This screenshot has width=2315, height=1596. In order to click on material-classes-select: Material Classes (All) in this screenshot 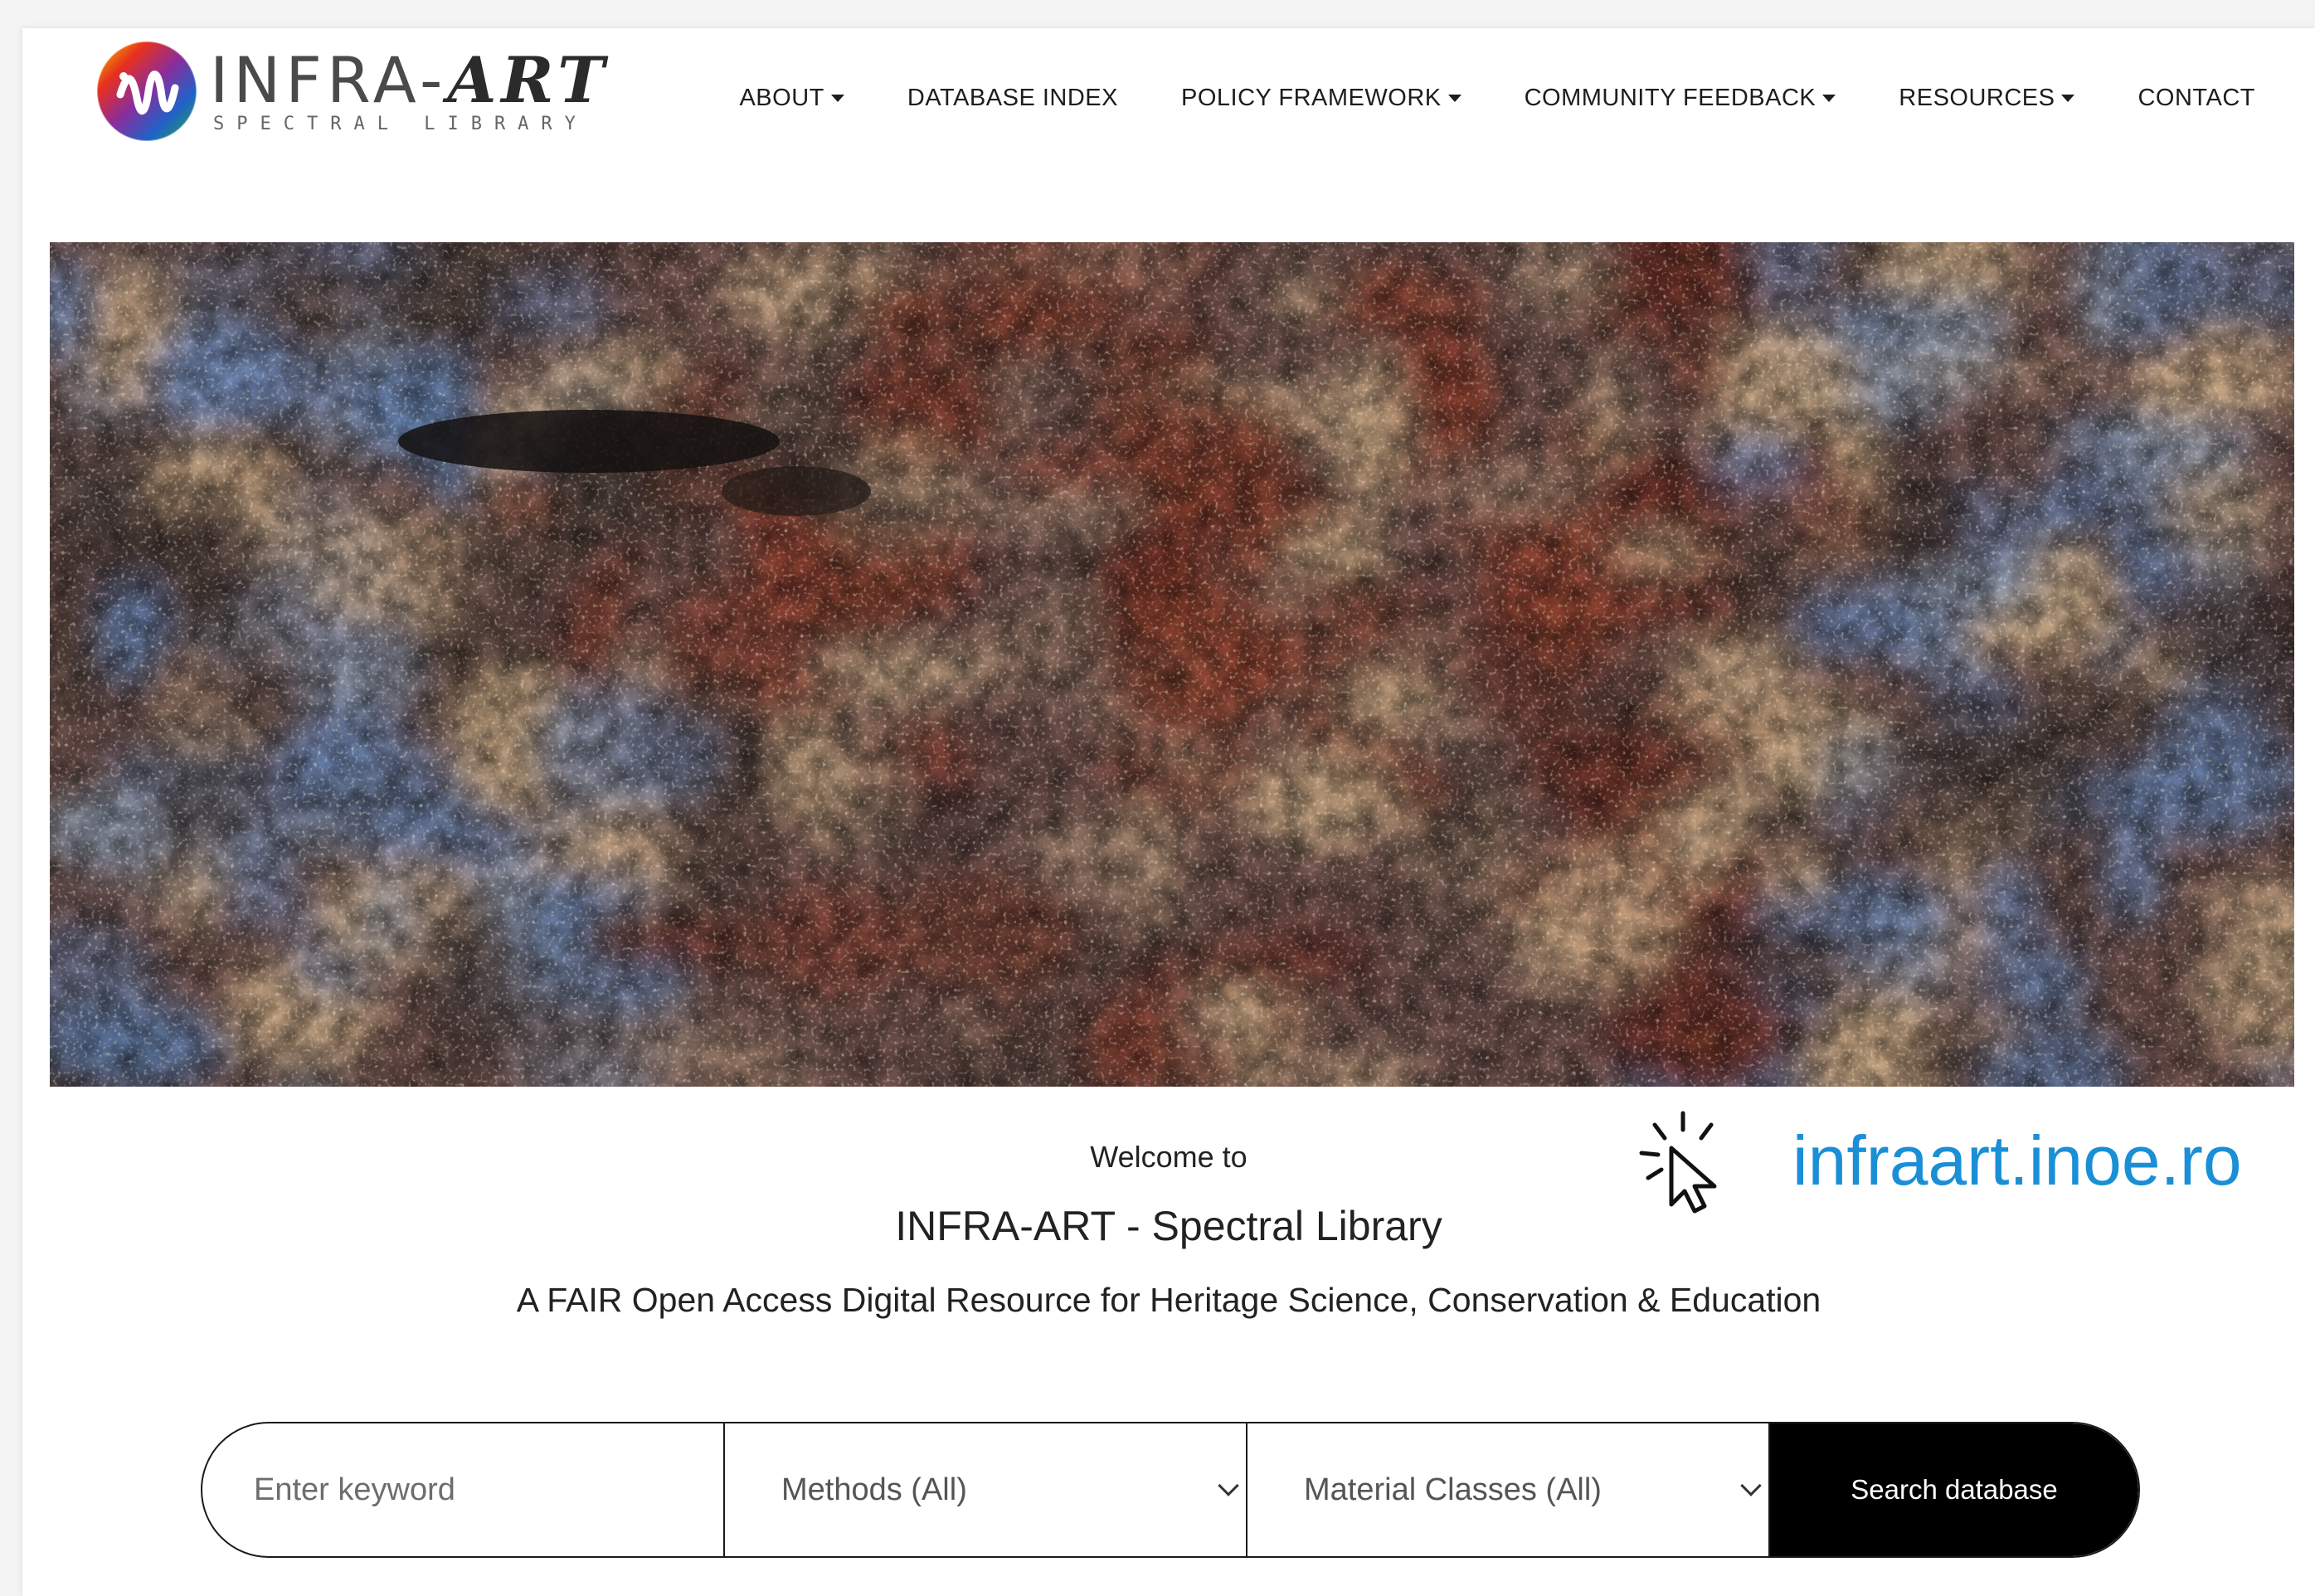, I will do `click(1508, 1490)`.